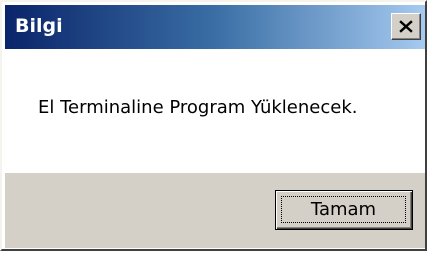 This screenshot has height=255, width=431. What do you see at coordinates (39, 26) in the screenshot?
I see `dialog-title: Bilgi` at bounding box center [39, 26].